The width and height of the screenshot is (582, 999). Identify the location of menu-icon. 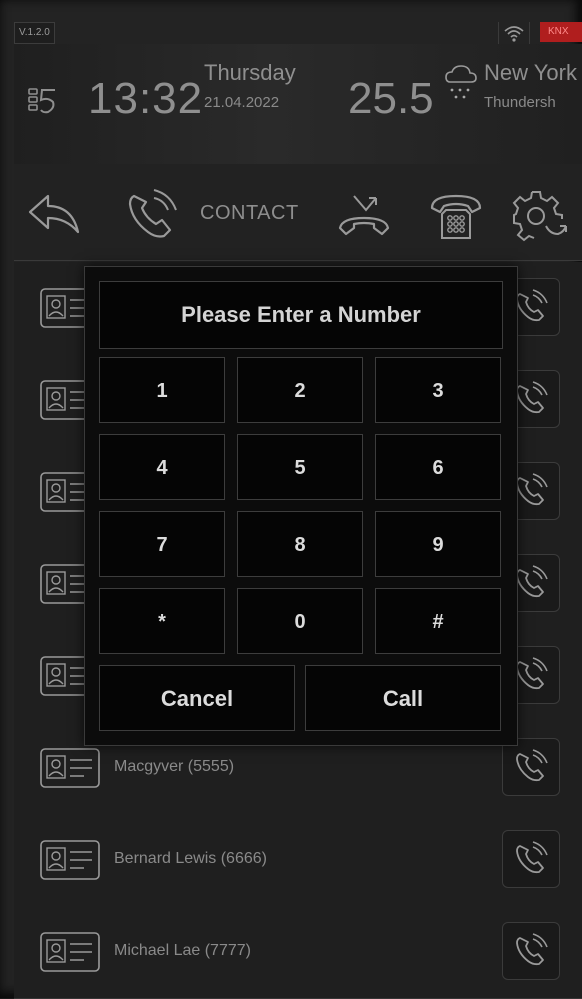
(43, 101).